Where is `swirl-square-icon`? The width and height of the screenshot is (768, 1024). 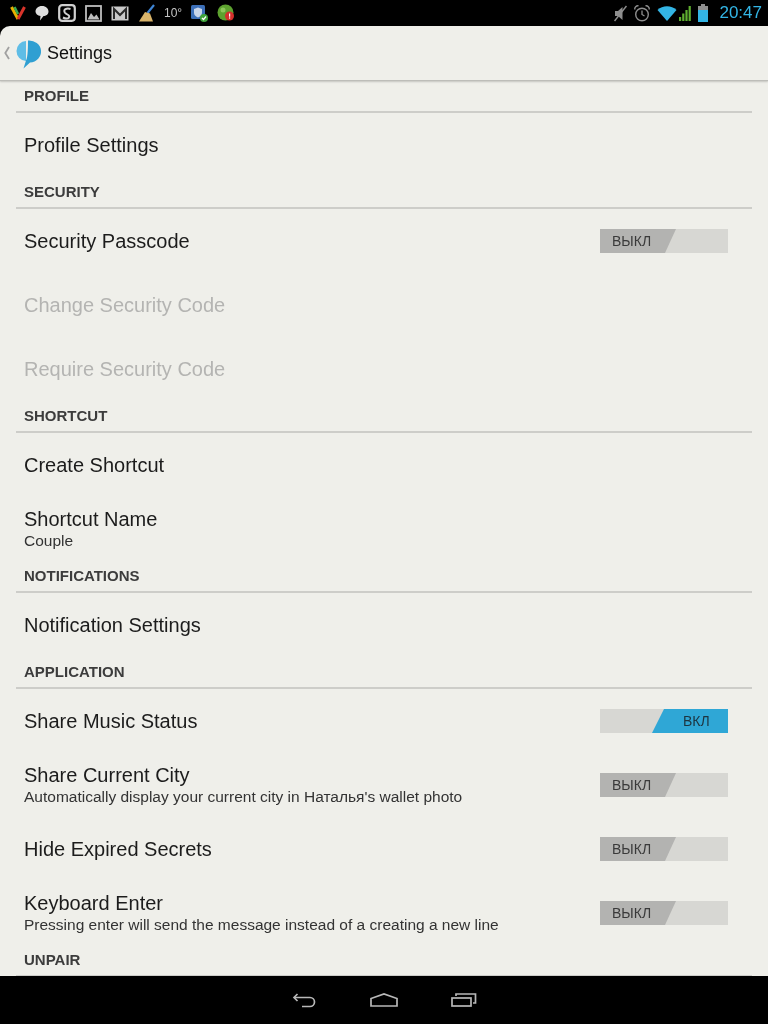
swirl-square-icon is located at coordinates (67, 13).